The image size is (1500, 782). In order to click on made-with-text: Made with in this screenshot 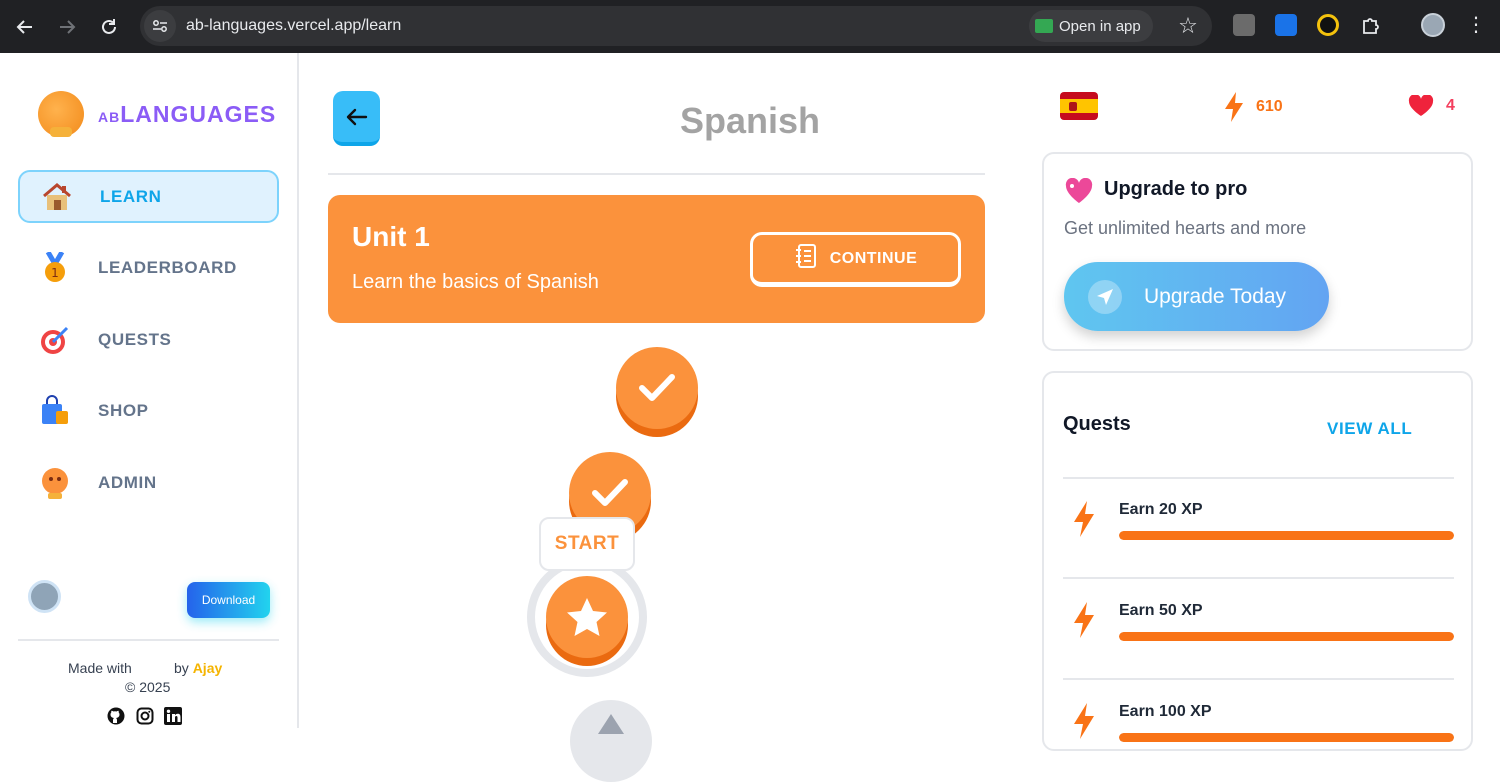, I will do `click(100, 668)`.